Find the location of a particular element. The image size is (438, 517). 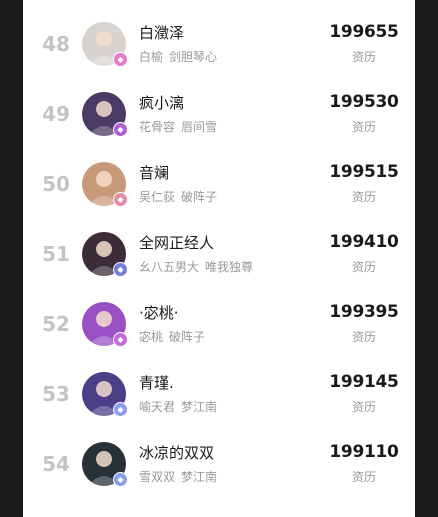

player-tag: 幺八五男大 is located at coordinates (169, 267).